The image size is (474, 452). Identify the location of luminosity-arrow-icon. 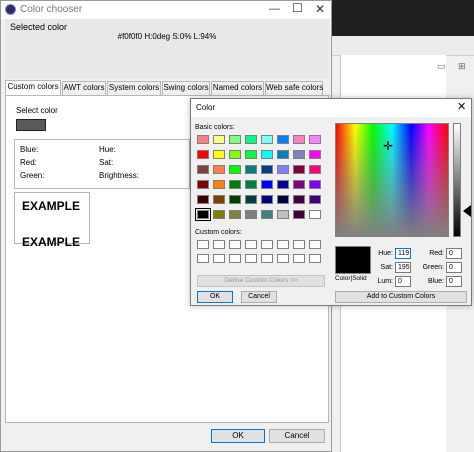
(467, 211).